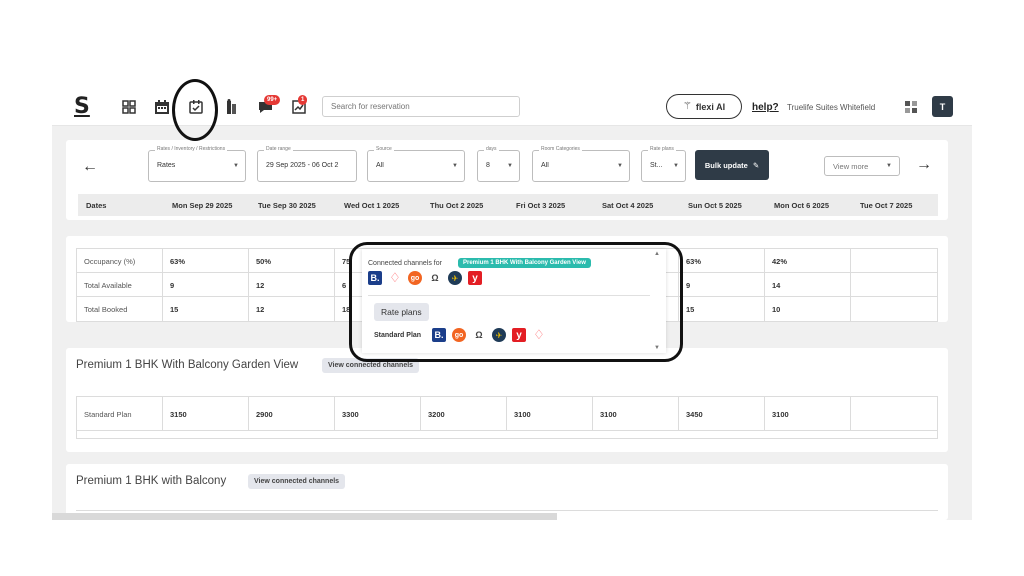 The width and height of the screenshot is (1024, 576). Describe the element at coordinates (524, 263) in the screenshot. I see `popup-room-tag: Premium 1 BHK With Balcony Garden View` at that location.